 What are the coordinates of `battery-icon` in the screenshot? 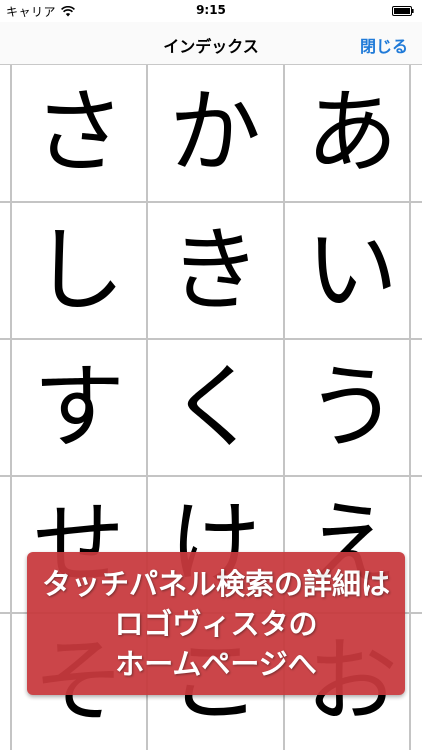 It's located at (403, 11).